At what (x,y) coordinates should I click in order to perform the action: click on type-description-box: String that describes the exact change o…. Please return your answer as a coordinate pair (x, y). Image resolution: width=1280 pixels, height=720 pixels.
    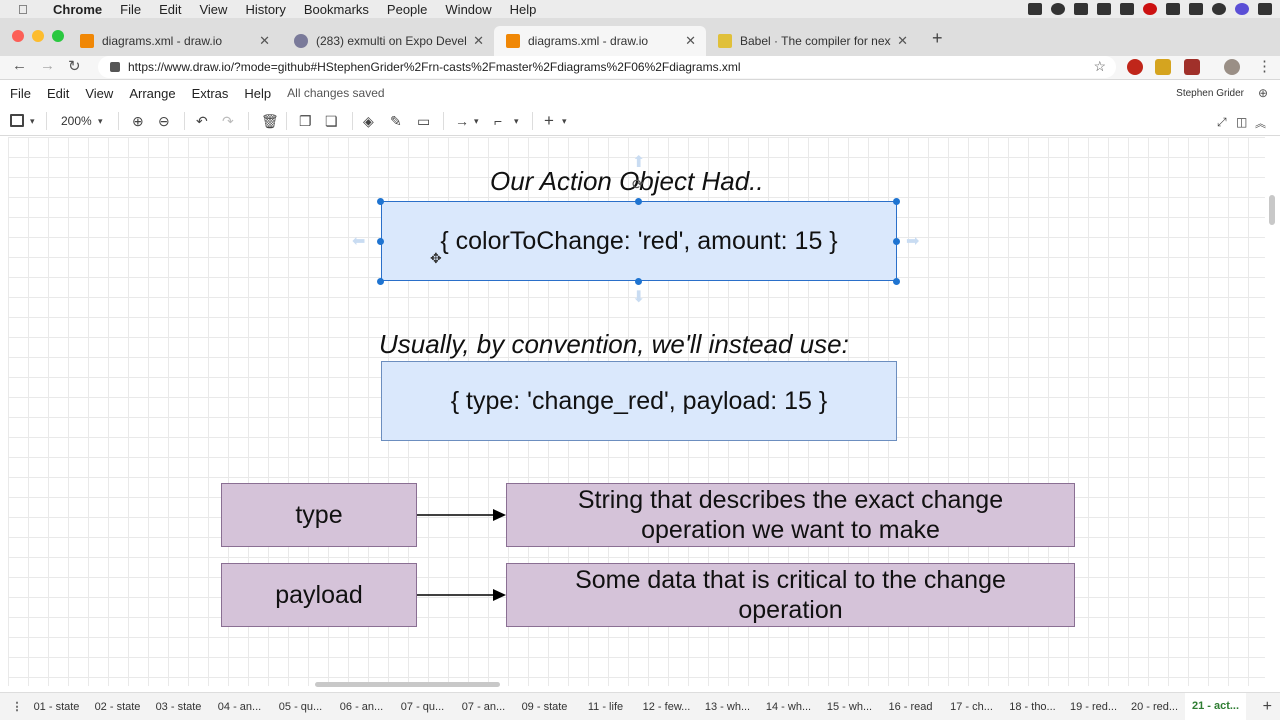
    Looking at the image, I should click on (790, 515).